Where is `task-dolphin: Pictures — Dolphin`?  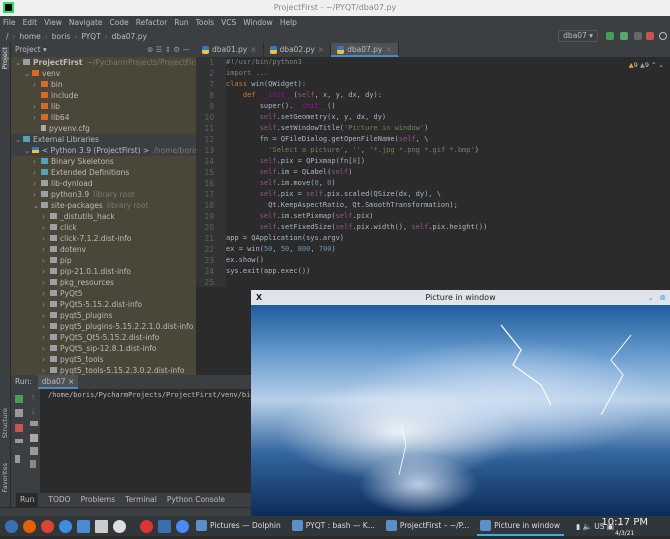
task-dolphin: Pictures — Dolphin is located at coordinates (239, 526).